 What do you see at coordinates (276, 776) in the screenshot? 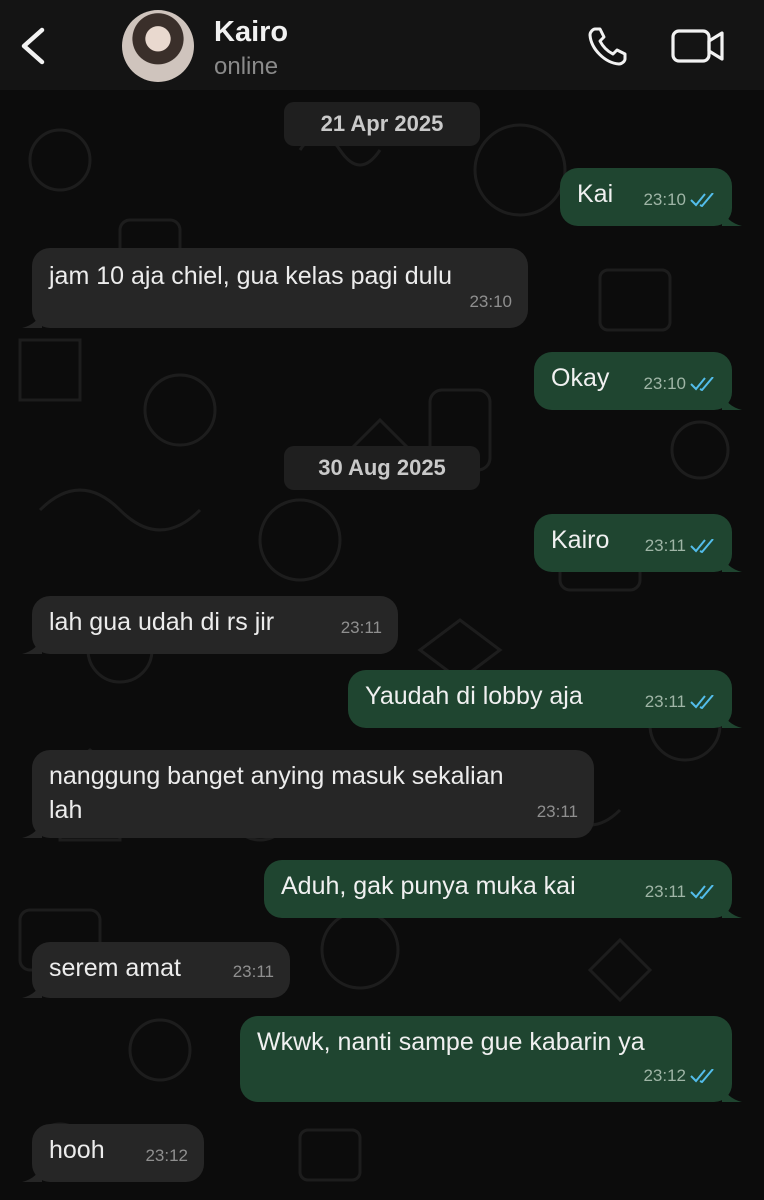
I see `message-text: nanggung banget anying masuk sekalian` at bounding box center [276, 776].